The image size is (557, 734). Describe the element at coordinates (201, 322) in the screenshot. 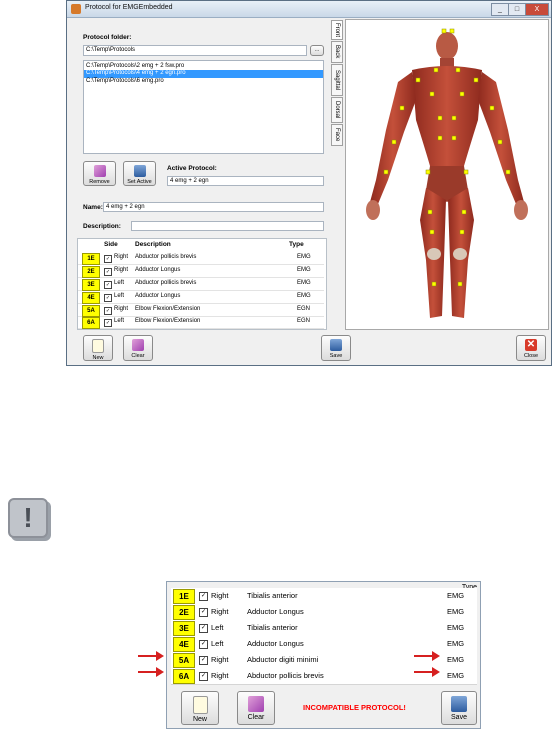

I see `table-row: 6A ✓ Left Elbow Flexion/Extension EGN` at that location.